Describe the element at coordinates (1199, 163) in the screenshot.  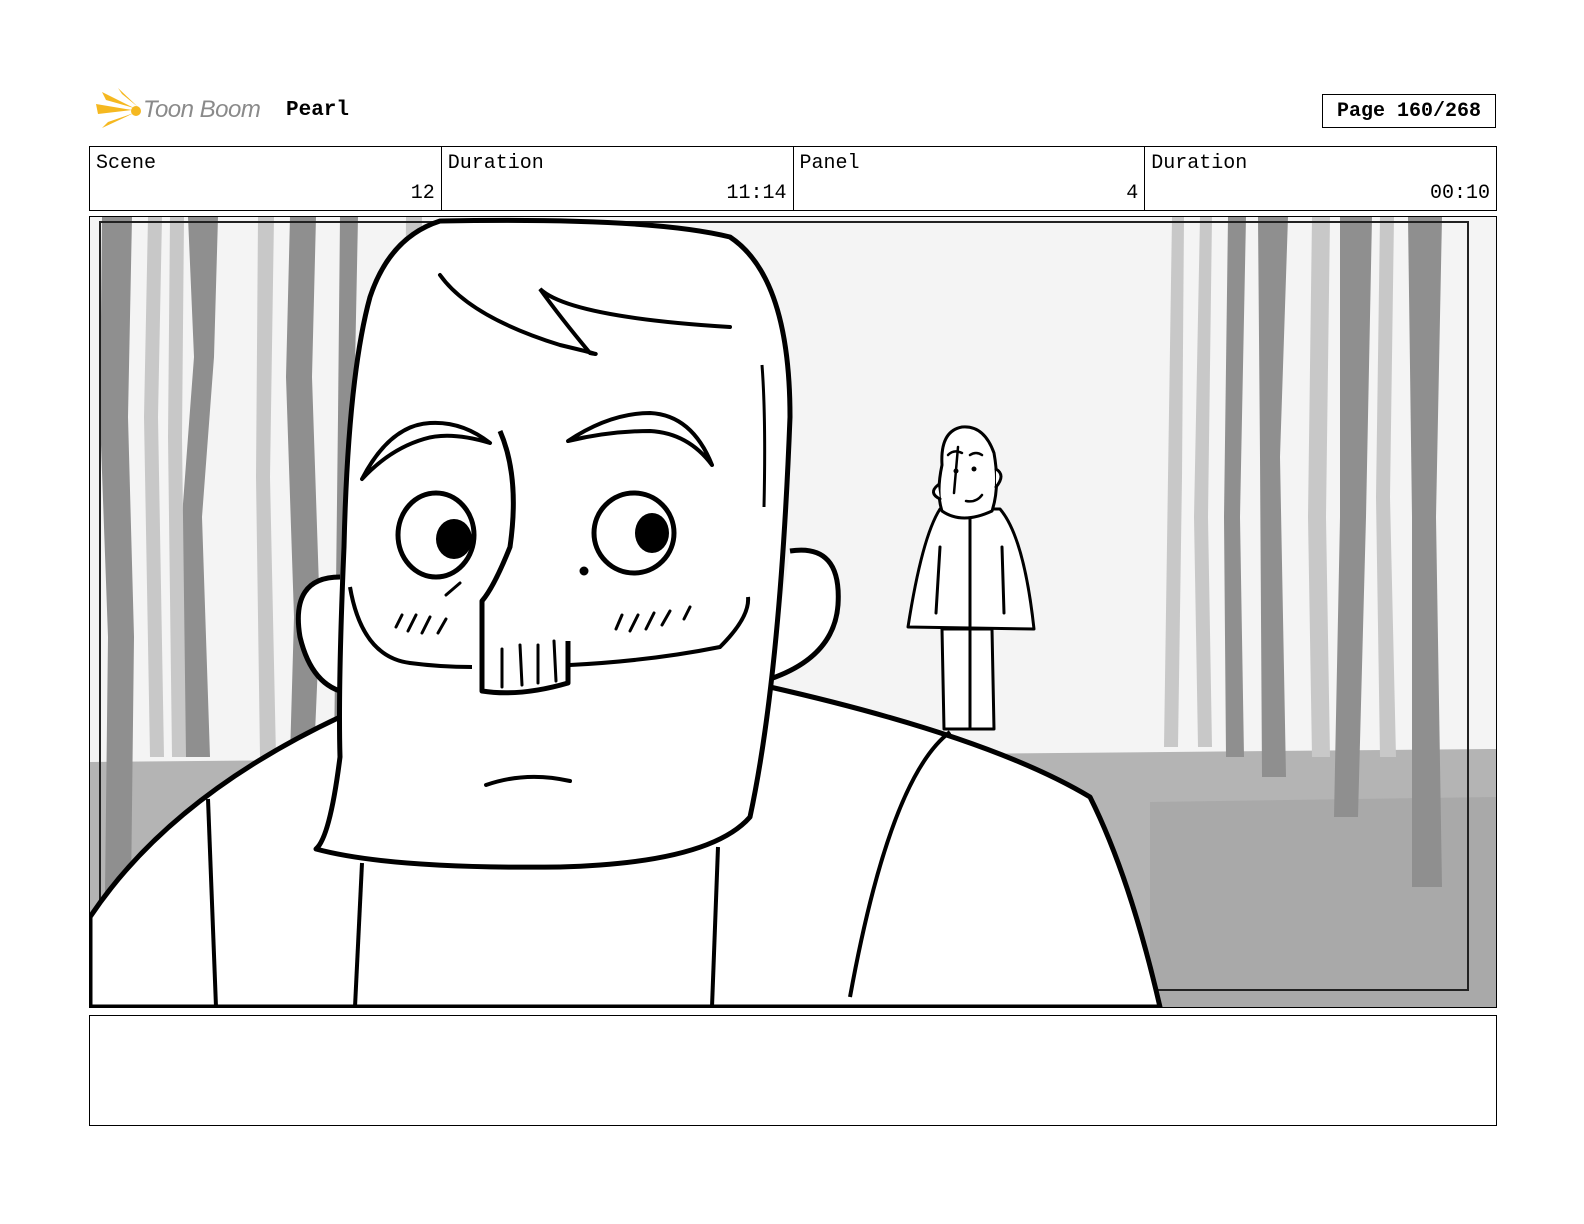
I see `panel-duration-label: Duration` at that location.